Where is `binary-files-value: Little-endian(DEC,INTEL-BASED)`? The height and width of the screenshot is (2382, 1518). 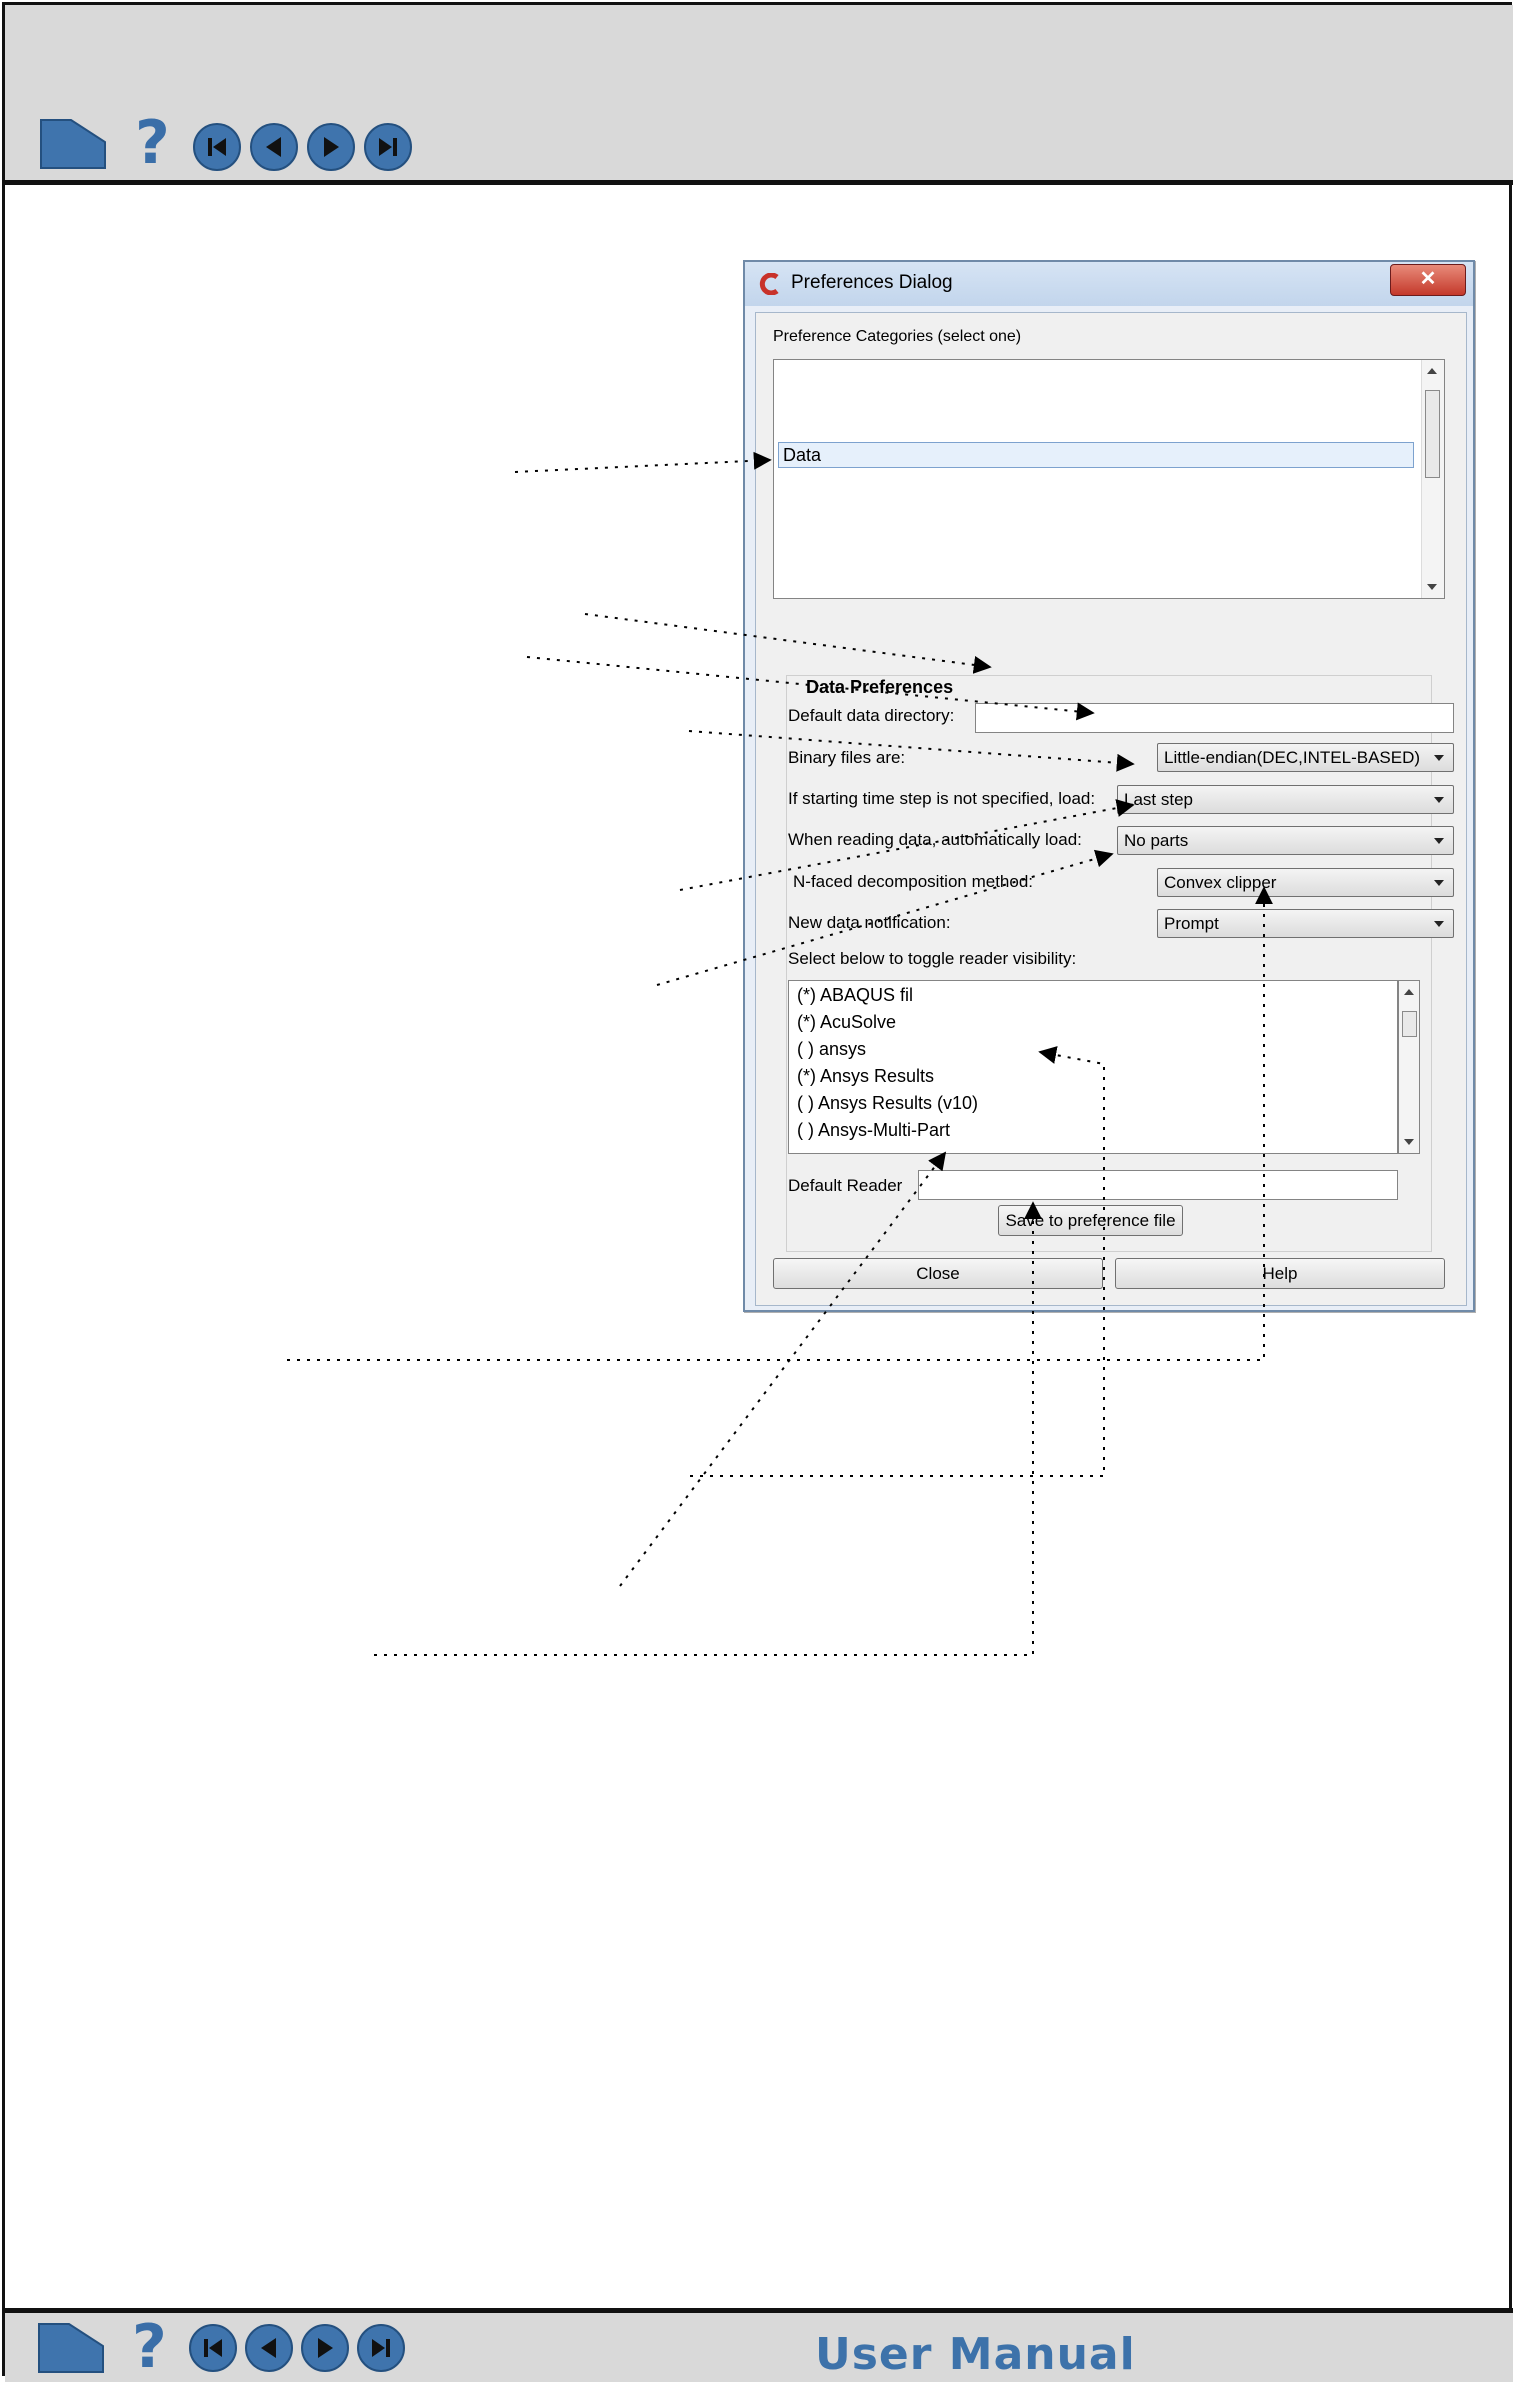
binary-files-value: Little-endian(DEC,INTEL-BASED) is located at coordinates (1292, 757).